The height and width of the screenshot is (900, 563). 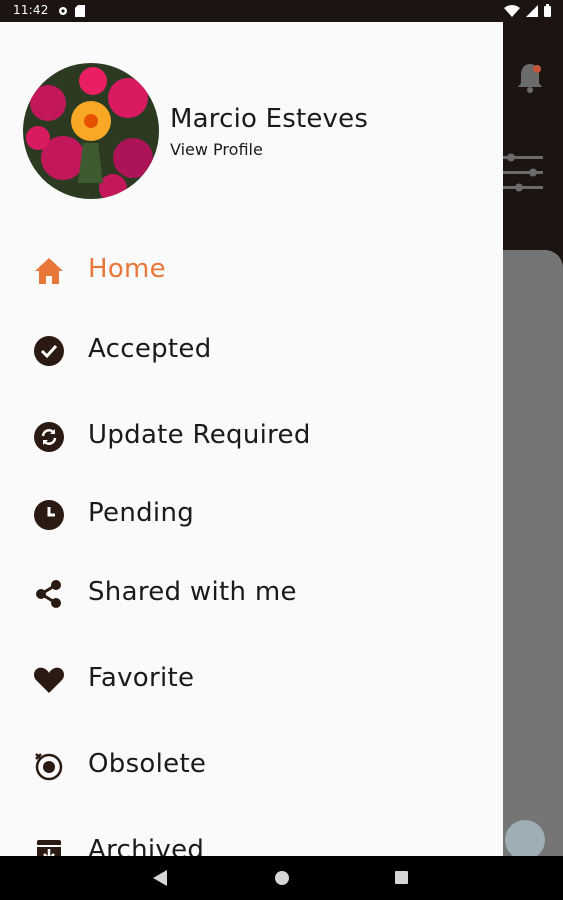 What do you see at coordinates (251, 838) in the screenshot?
I see `menu-item-archived: Archived` at bounding box center [251, 838].